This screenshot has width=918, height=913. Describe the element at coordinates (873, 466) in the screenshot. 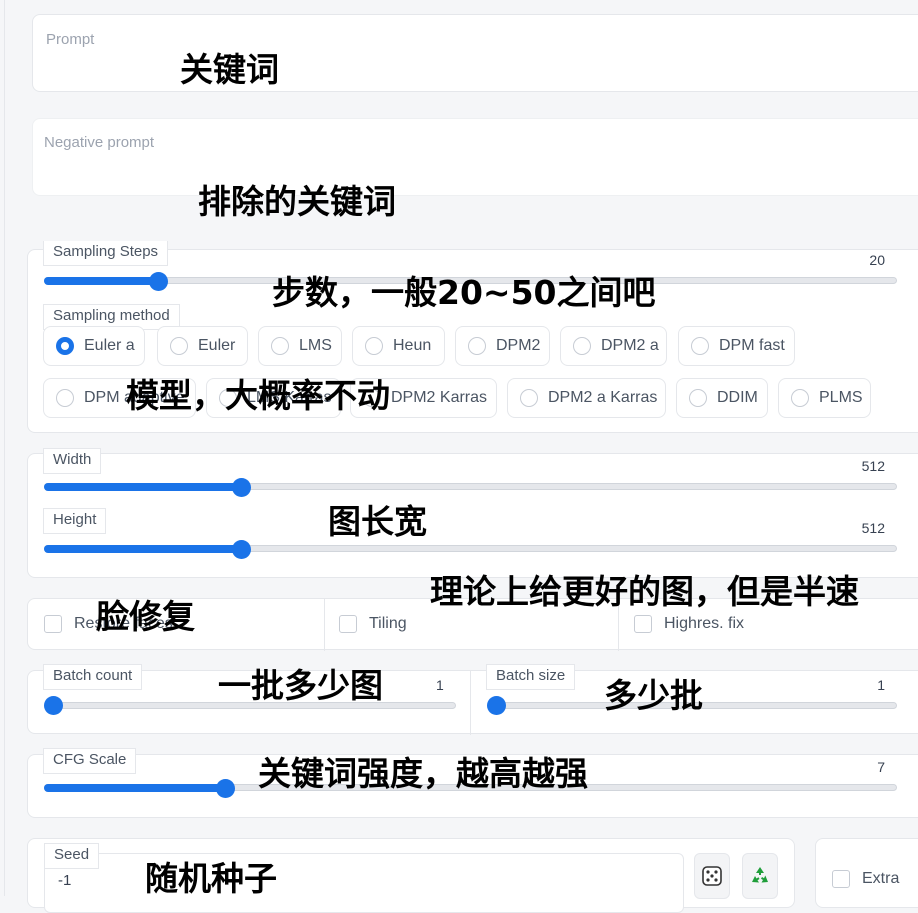

I see `width-value: 512` at that location.